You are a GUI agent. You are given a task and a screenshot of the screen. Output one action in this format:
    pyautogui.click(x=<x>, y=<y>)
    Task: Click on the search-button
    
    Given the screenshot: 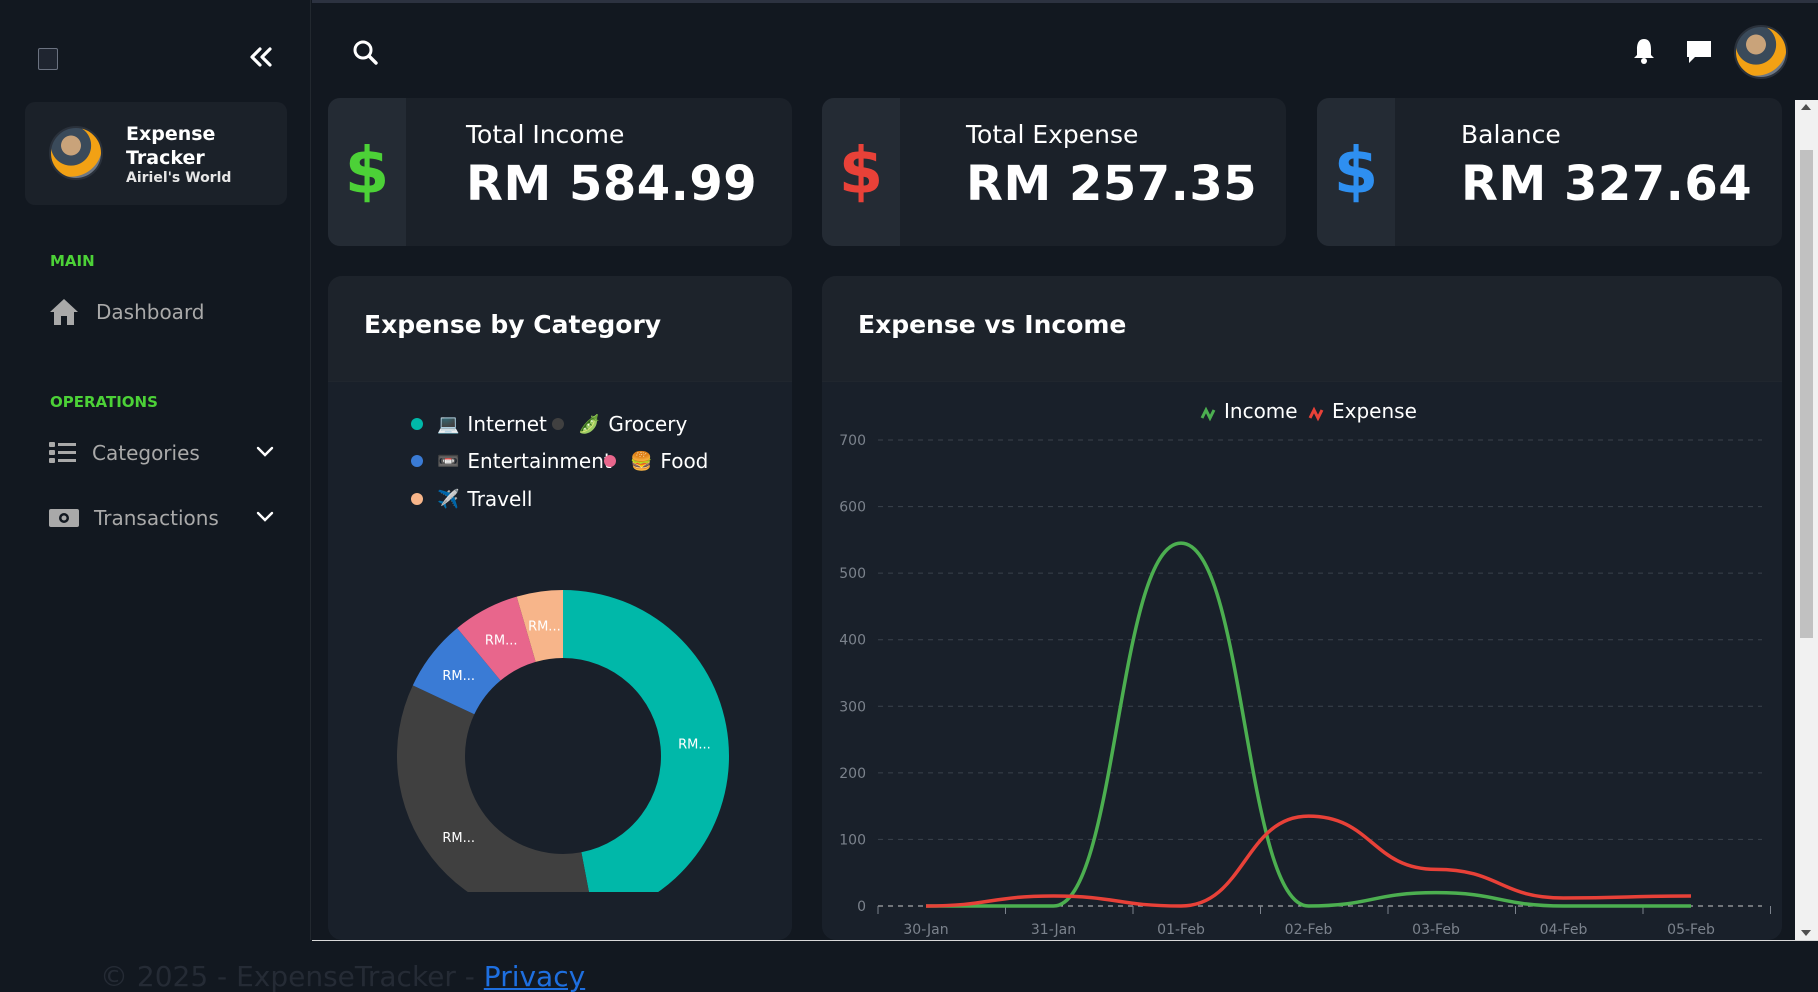 What is the action you would take?
    pyautogui.click(x=365, y=54)
    